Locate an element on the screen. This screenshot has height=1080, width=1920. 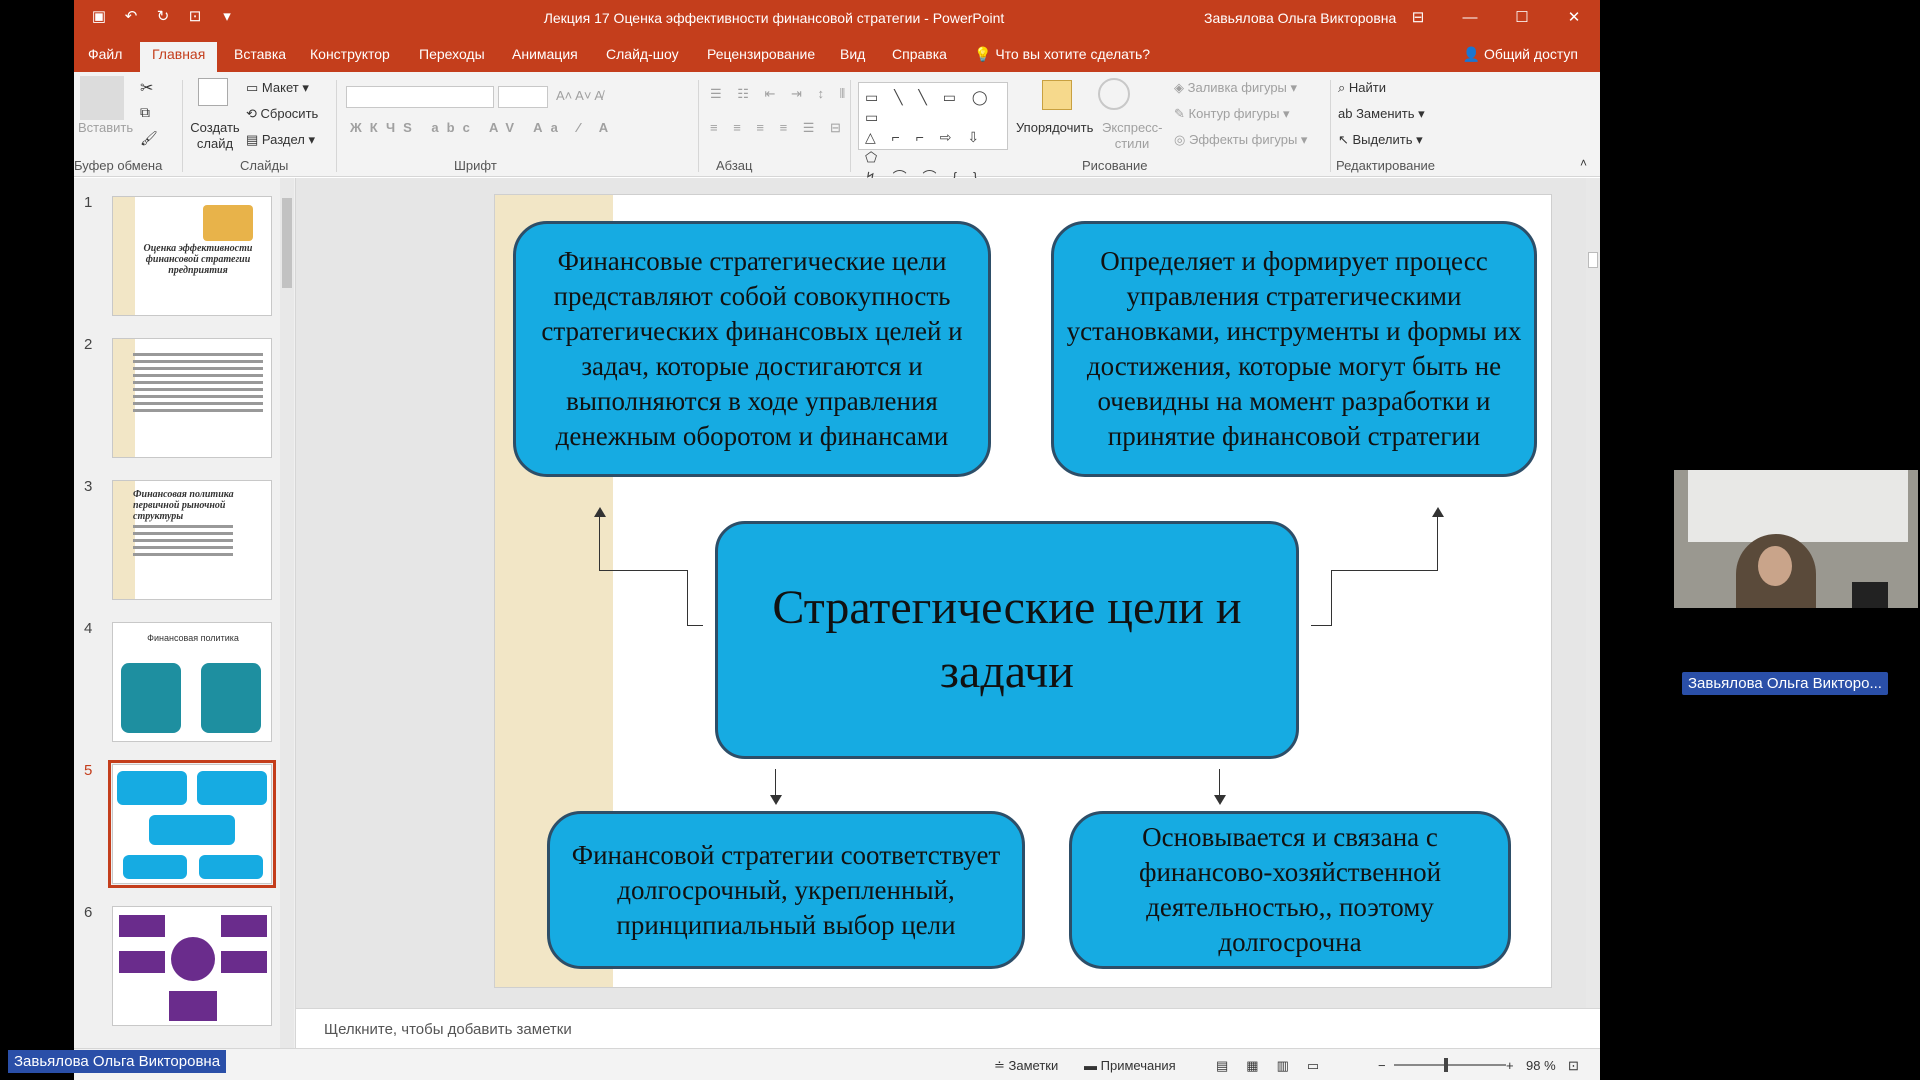
collapse-ribbon-icon: ˄ is located at coordinates (1583, 163).